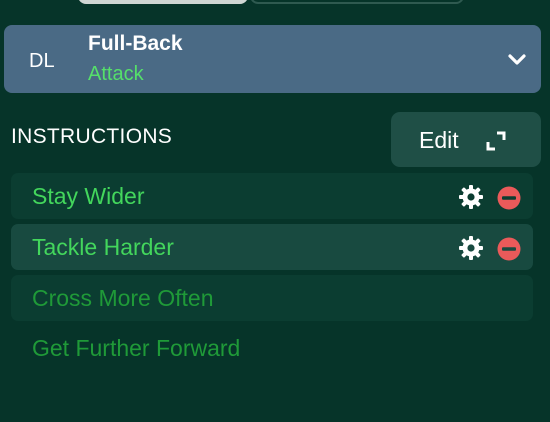 The width and height of the screenshot is (550, 422). I want to click on instructions-heading: INSTRUCTIONS, so click(92, 136).